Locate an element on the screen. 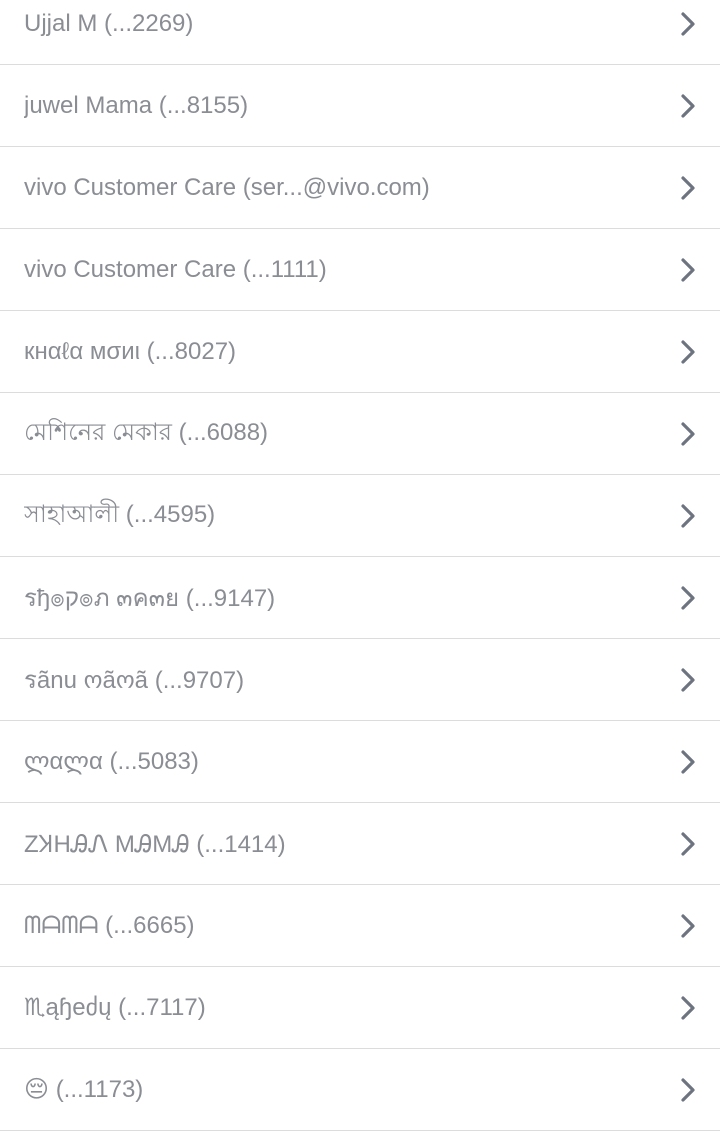  contact-row-1: juwel Mama (...8155) is located at coordinates (360, 106).